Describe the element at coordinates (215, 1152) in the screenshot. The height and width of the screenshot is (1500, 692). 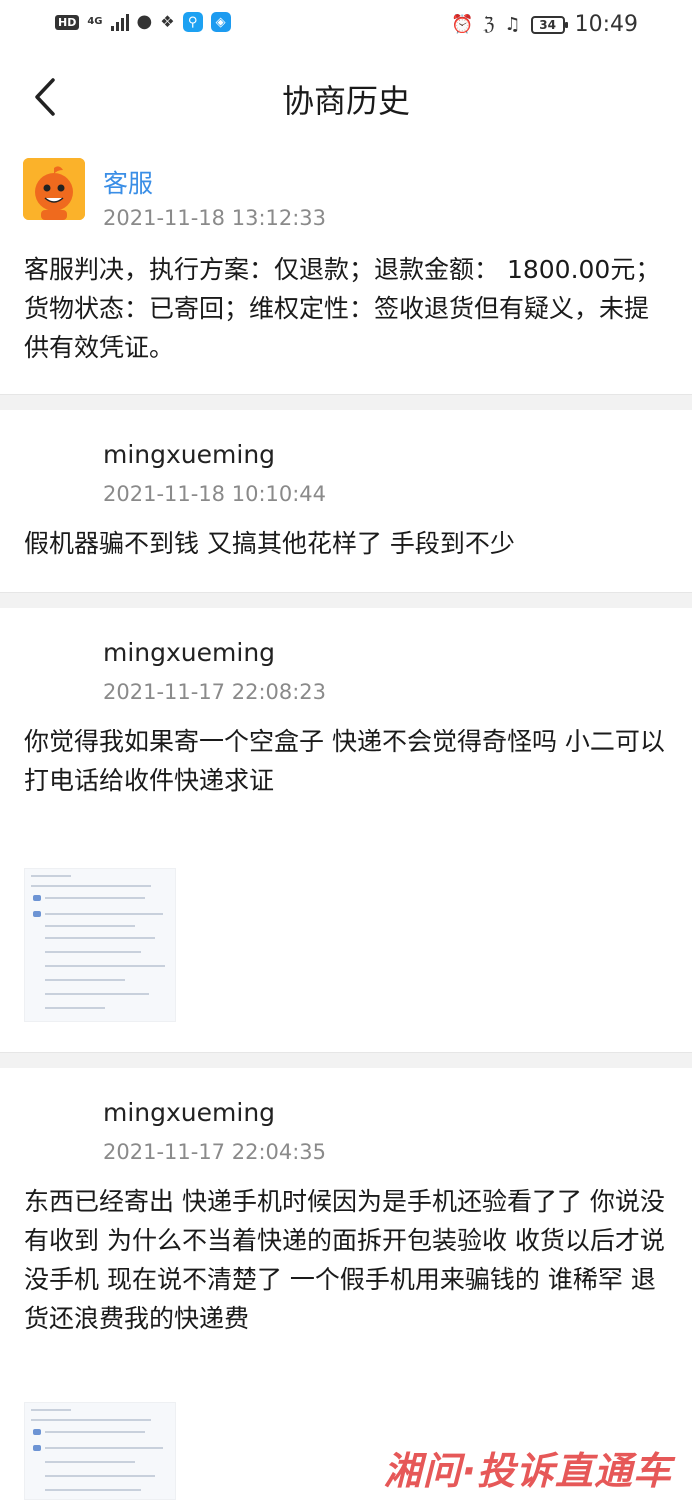
I see `timestamp: 2021-11-17 22:04:35` at that location.